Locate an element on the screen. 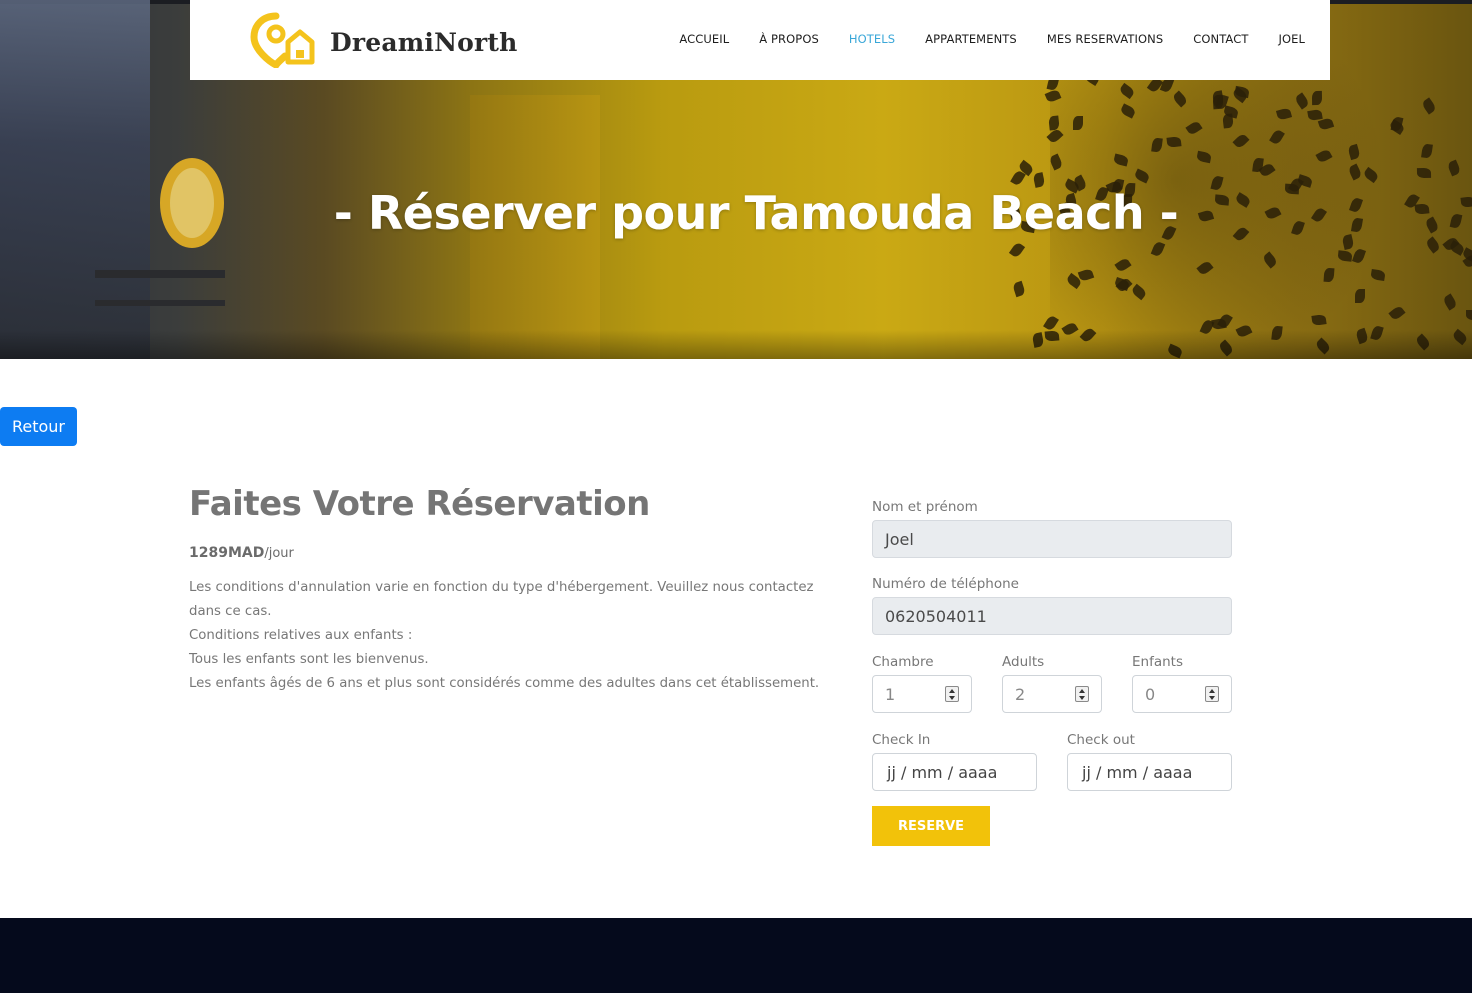 The width and height of the screenshot is (1472, 993). nav-appartements: APPARTEMENTS is located at coordinates (971, 39).